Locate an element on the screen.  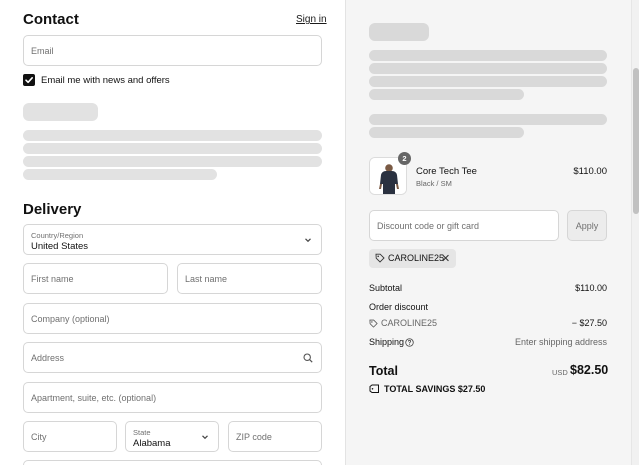
state-value: Alabama is located at coordinates (152, 443).